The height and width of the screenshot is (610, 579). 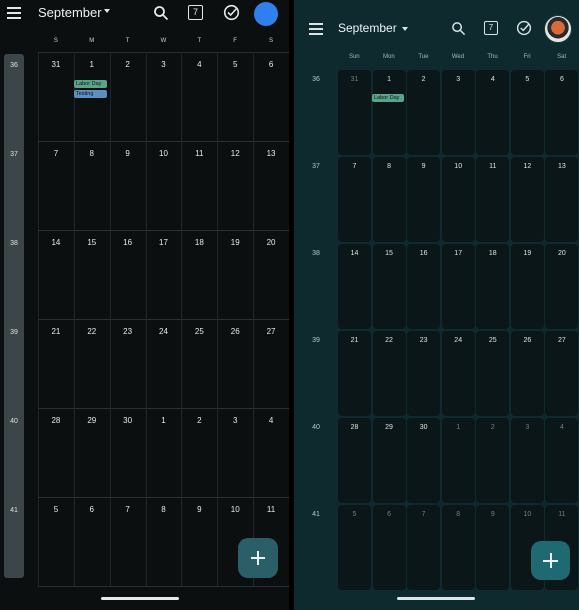 I want to click on day-number: 30, so click(x=128, y=420).